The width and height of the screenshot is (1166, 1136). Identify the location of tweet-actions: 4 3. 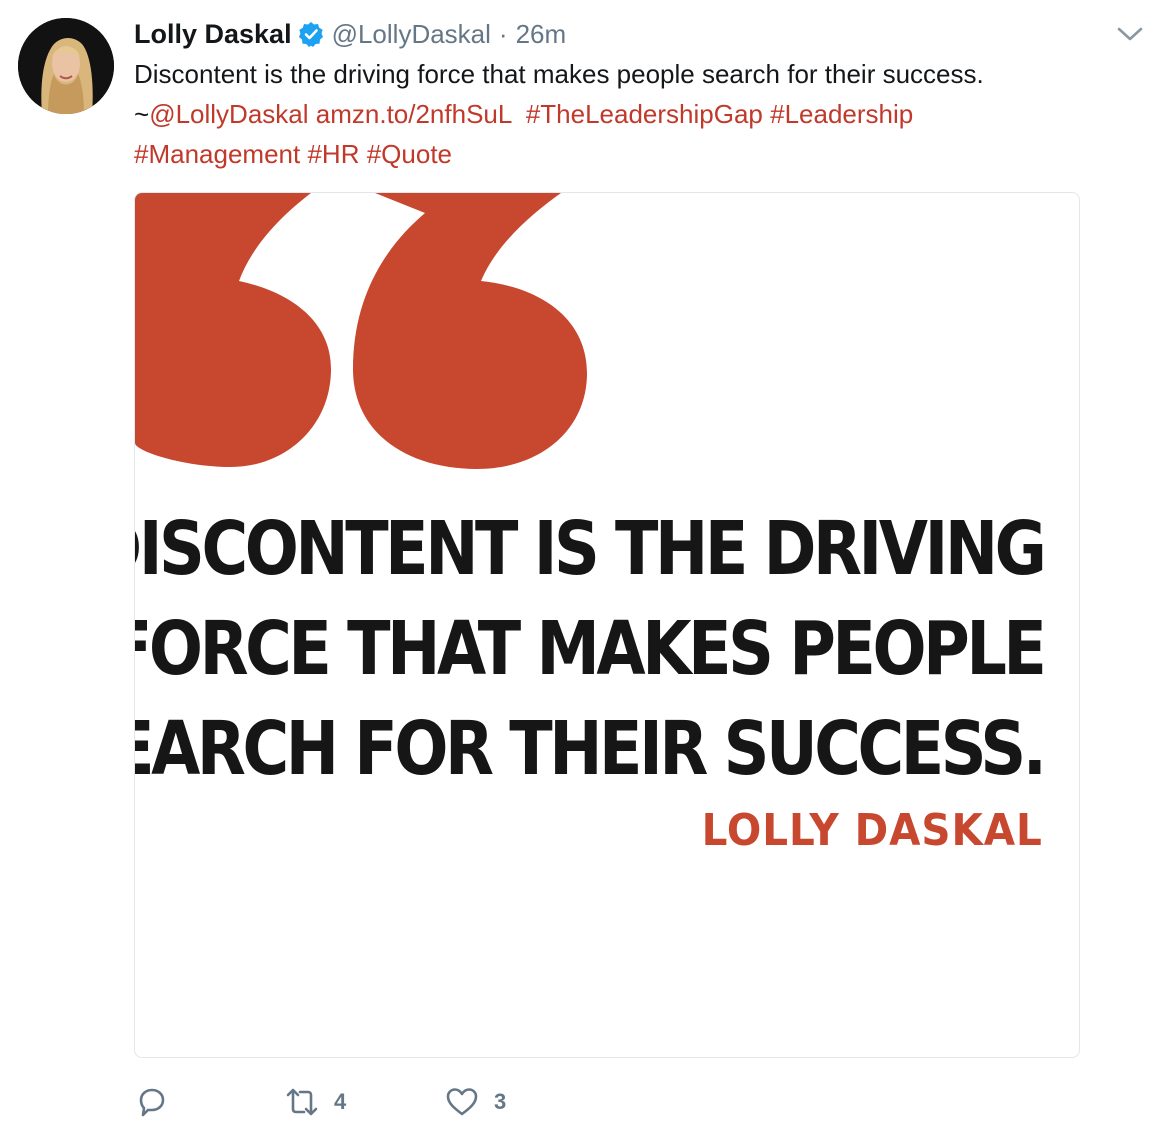
(369, 1102).